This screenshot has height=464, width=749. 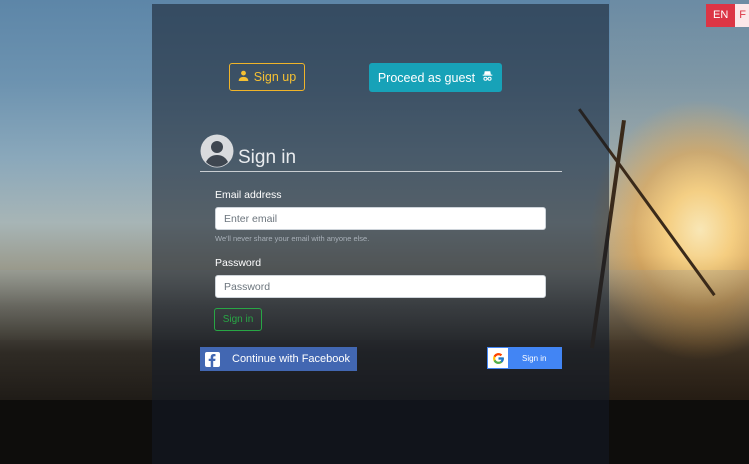 I want to click on signup-button: Sign up, so click(x=267, y=77).